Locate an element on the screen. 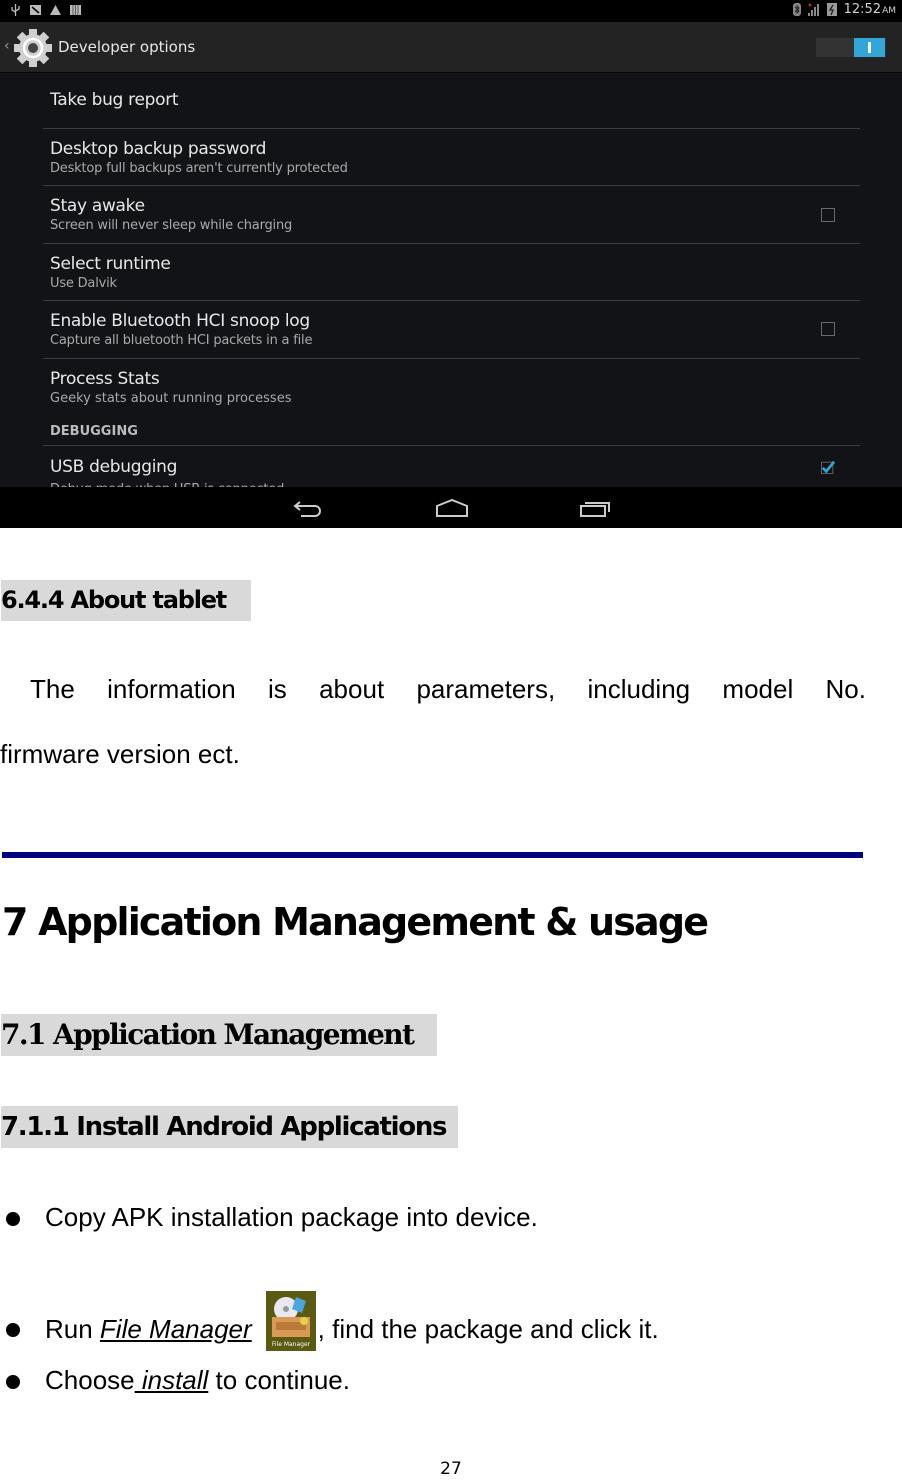 The width and height of the screenshot is (902, 1481). heading-install-android-applications: 7.1.1 Install Android Applications is located at coordinates (229, 1127).